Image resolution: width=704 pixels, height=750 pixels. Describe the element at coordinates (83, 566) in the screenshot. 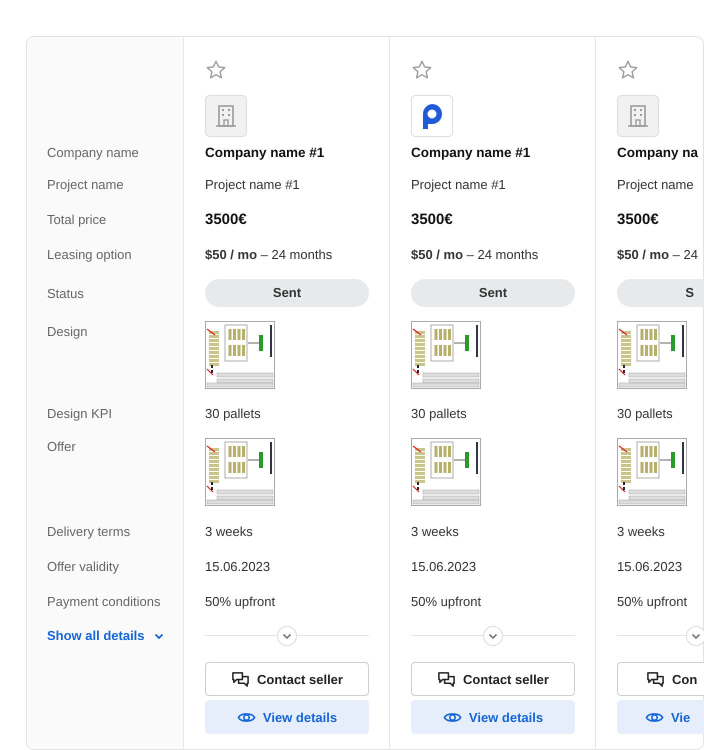

I see `row-label: Offer validity` at that location.